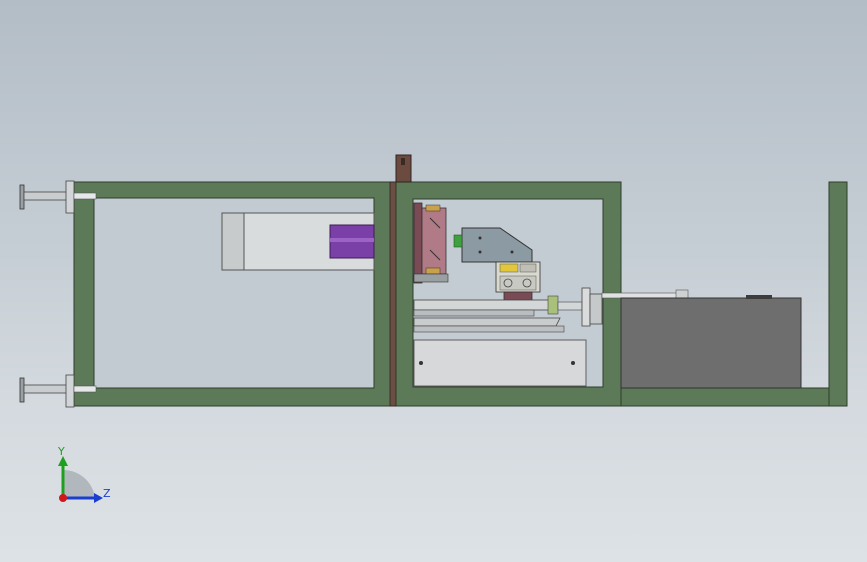 The width and height of the screenshot is (867, 562). What do you see at coordinates (98, 498) in the screenshot?
I see `z-axis-arrowhead` at bounding box center [98, 498].